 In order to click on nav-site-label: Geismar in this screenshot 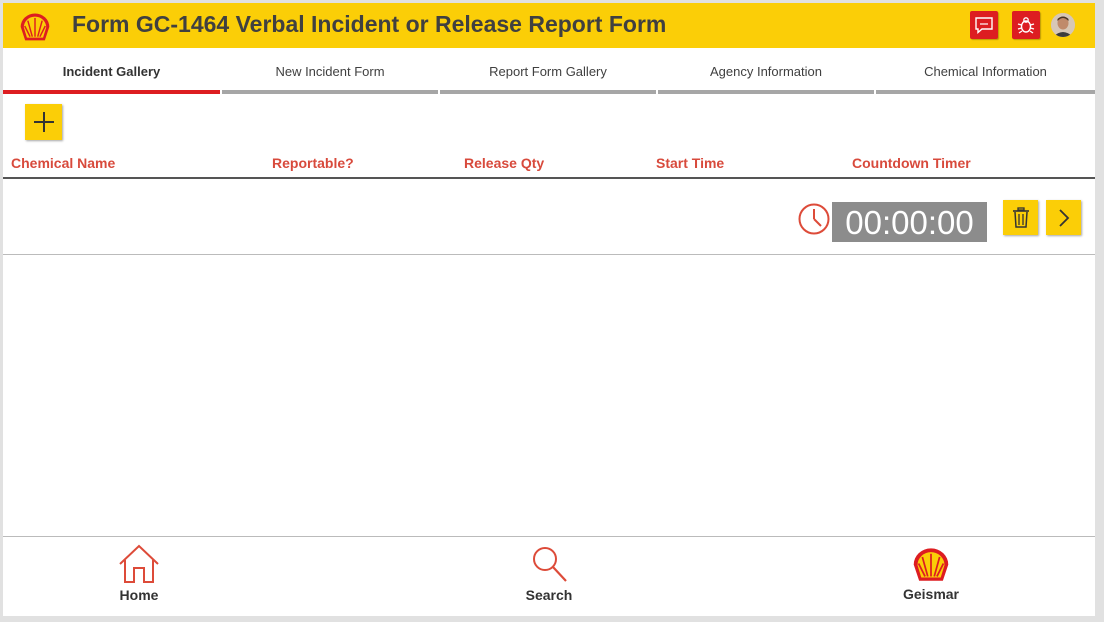, I will do `click(931, 594)`.